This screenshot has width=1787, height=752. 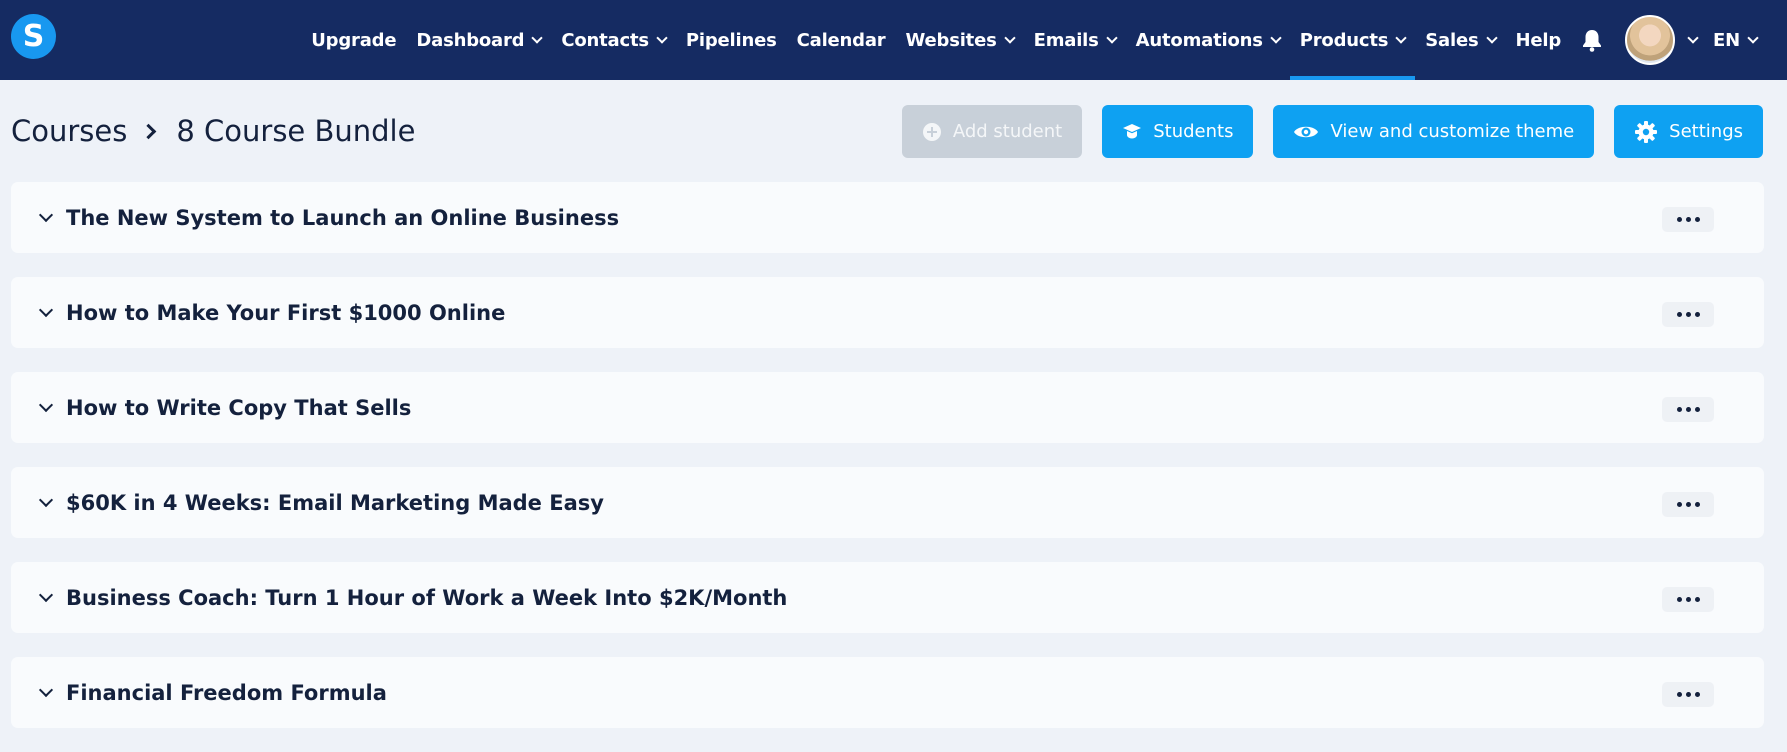 I want to click on nav-item-label: Calendar, so click(x=841, y=40).